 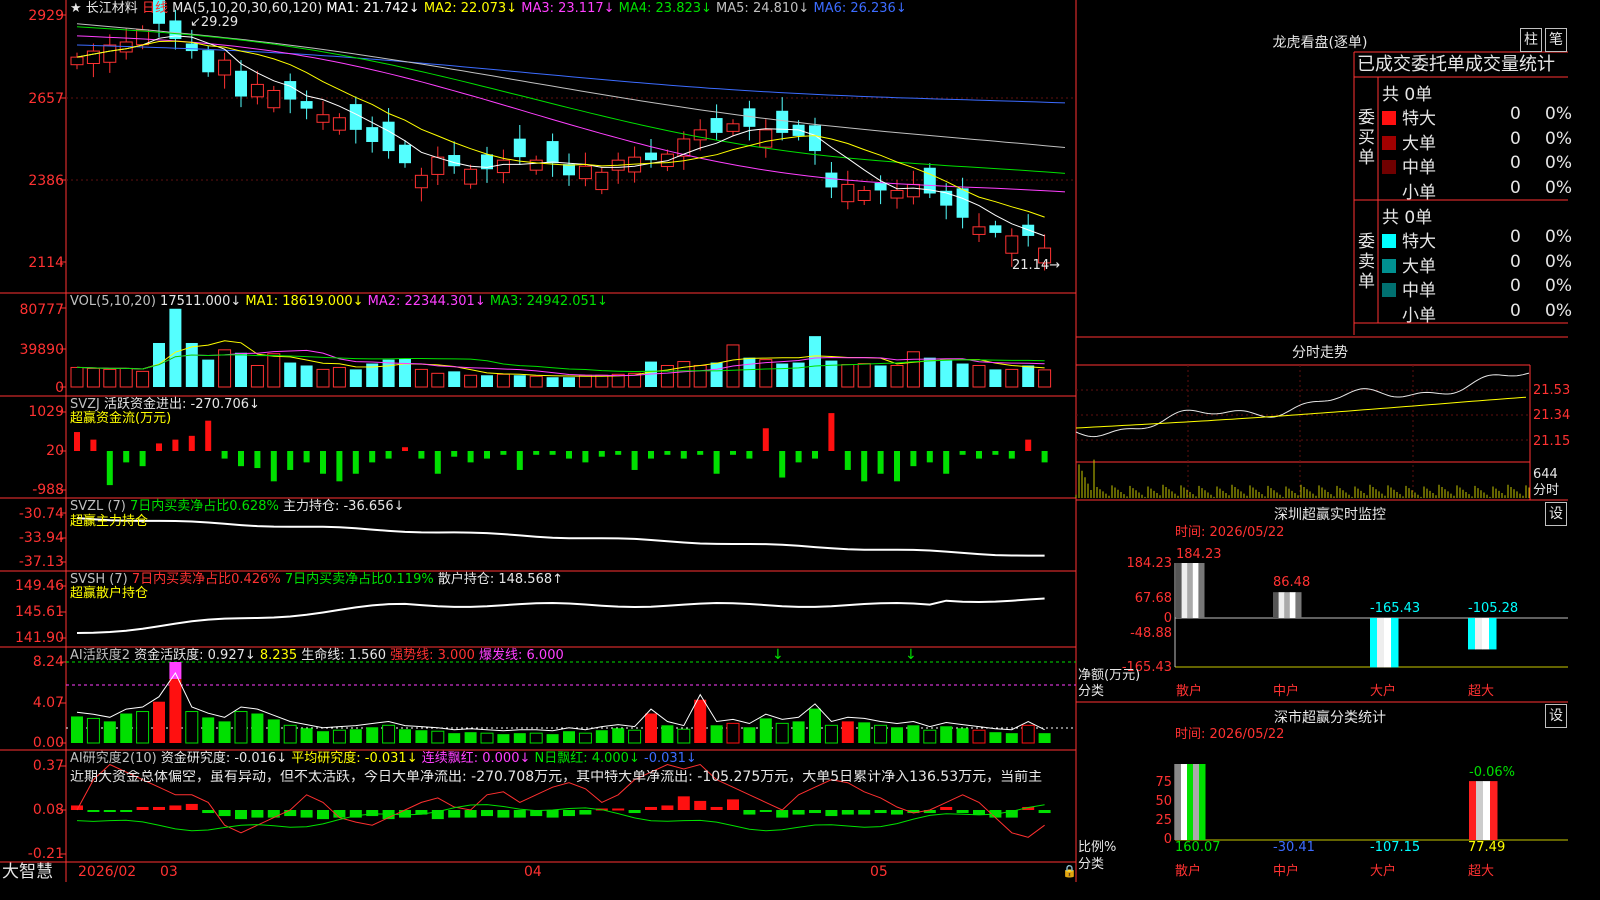 What do you see at coordinates (1419, 143) in the screenshot?
I see `order-type-label: 大单` at bounding box center [1419, 143].